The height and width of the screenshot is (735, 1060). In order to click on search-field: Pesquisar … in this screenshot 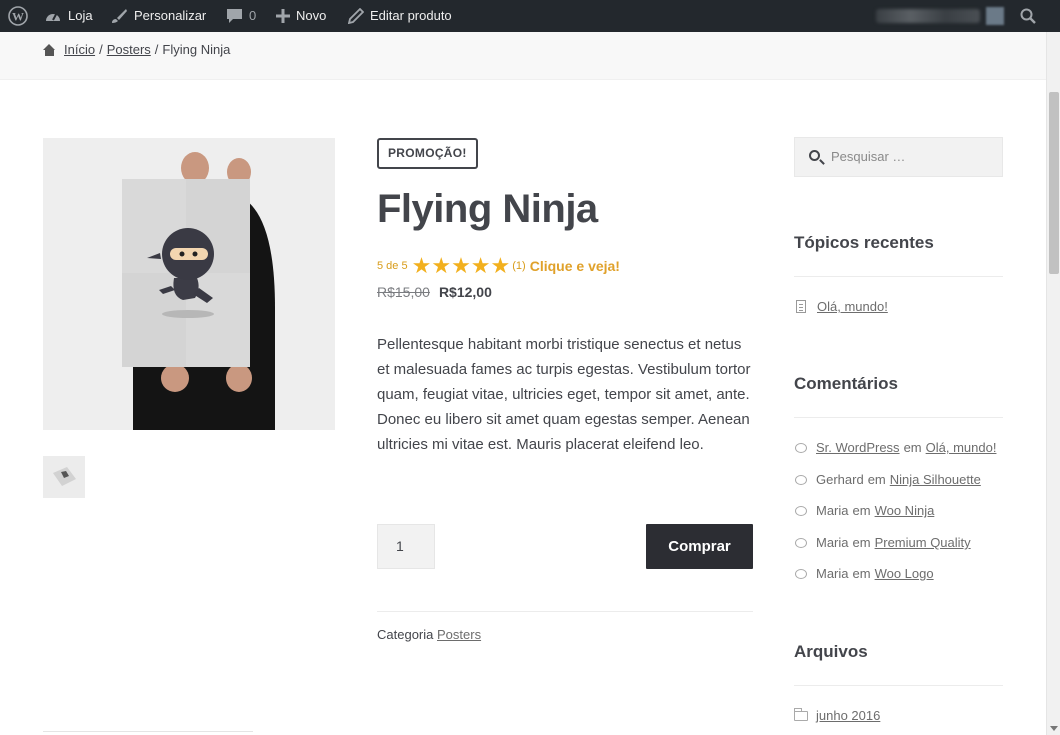, I will do `click(898, 157)`.